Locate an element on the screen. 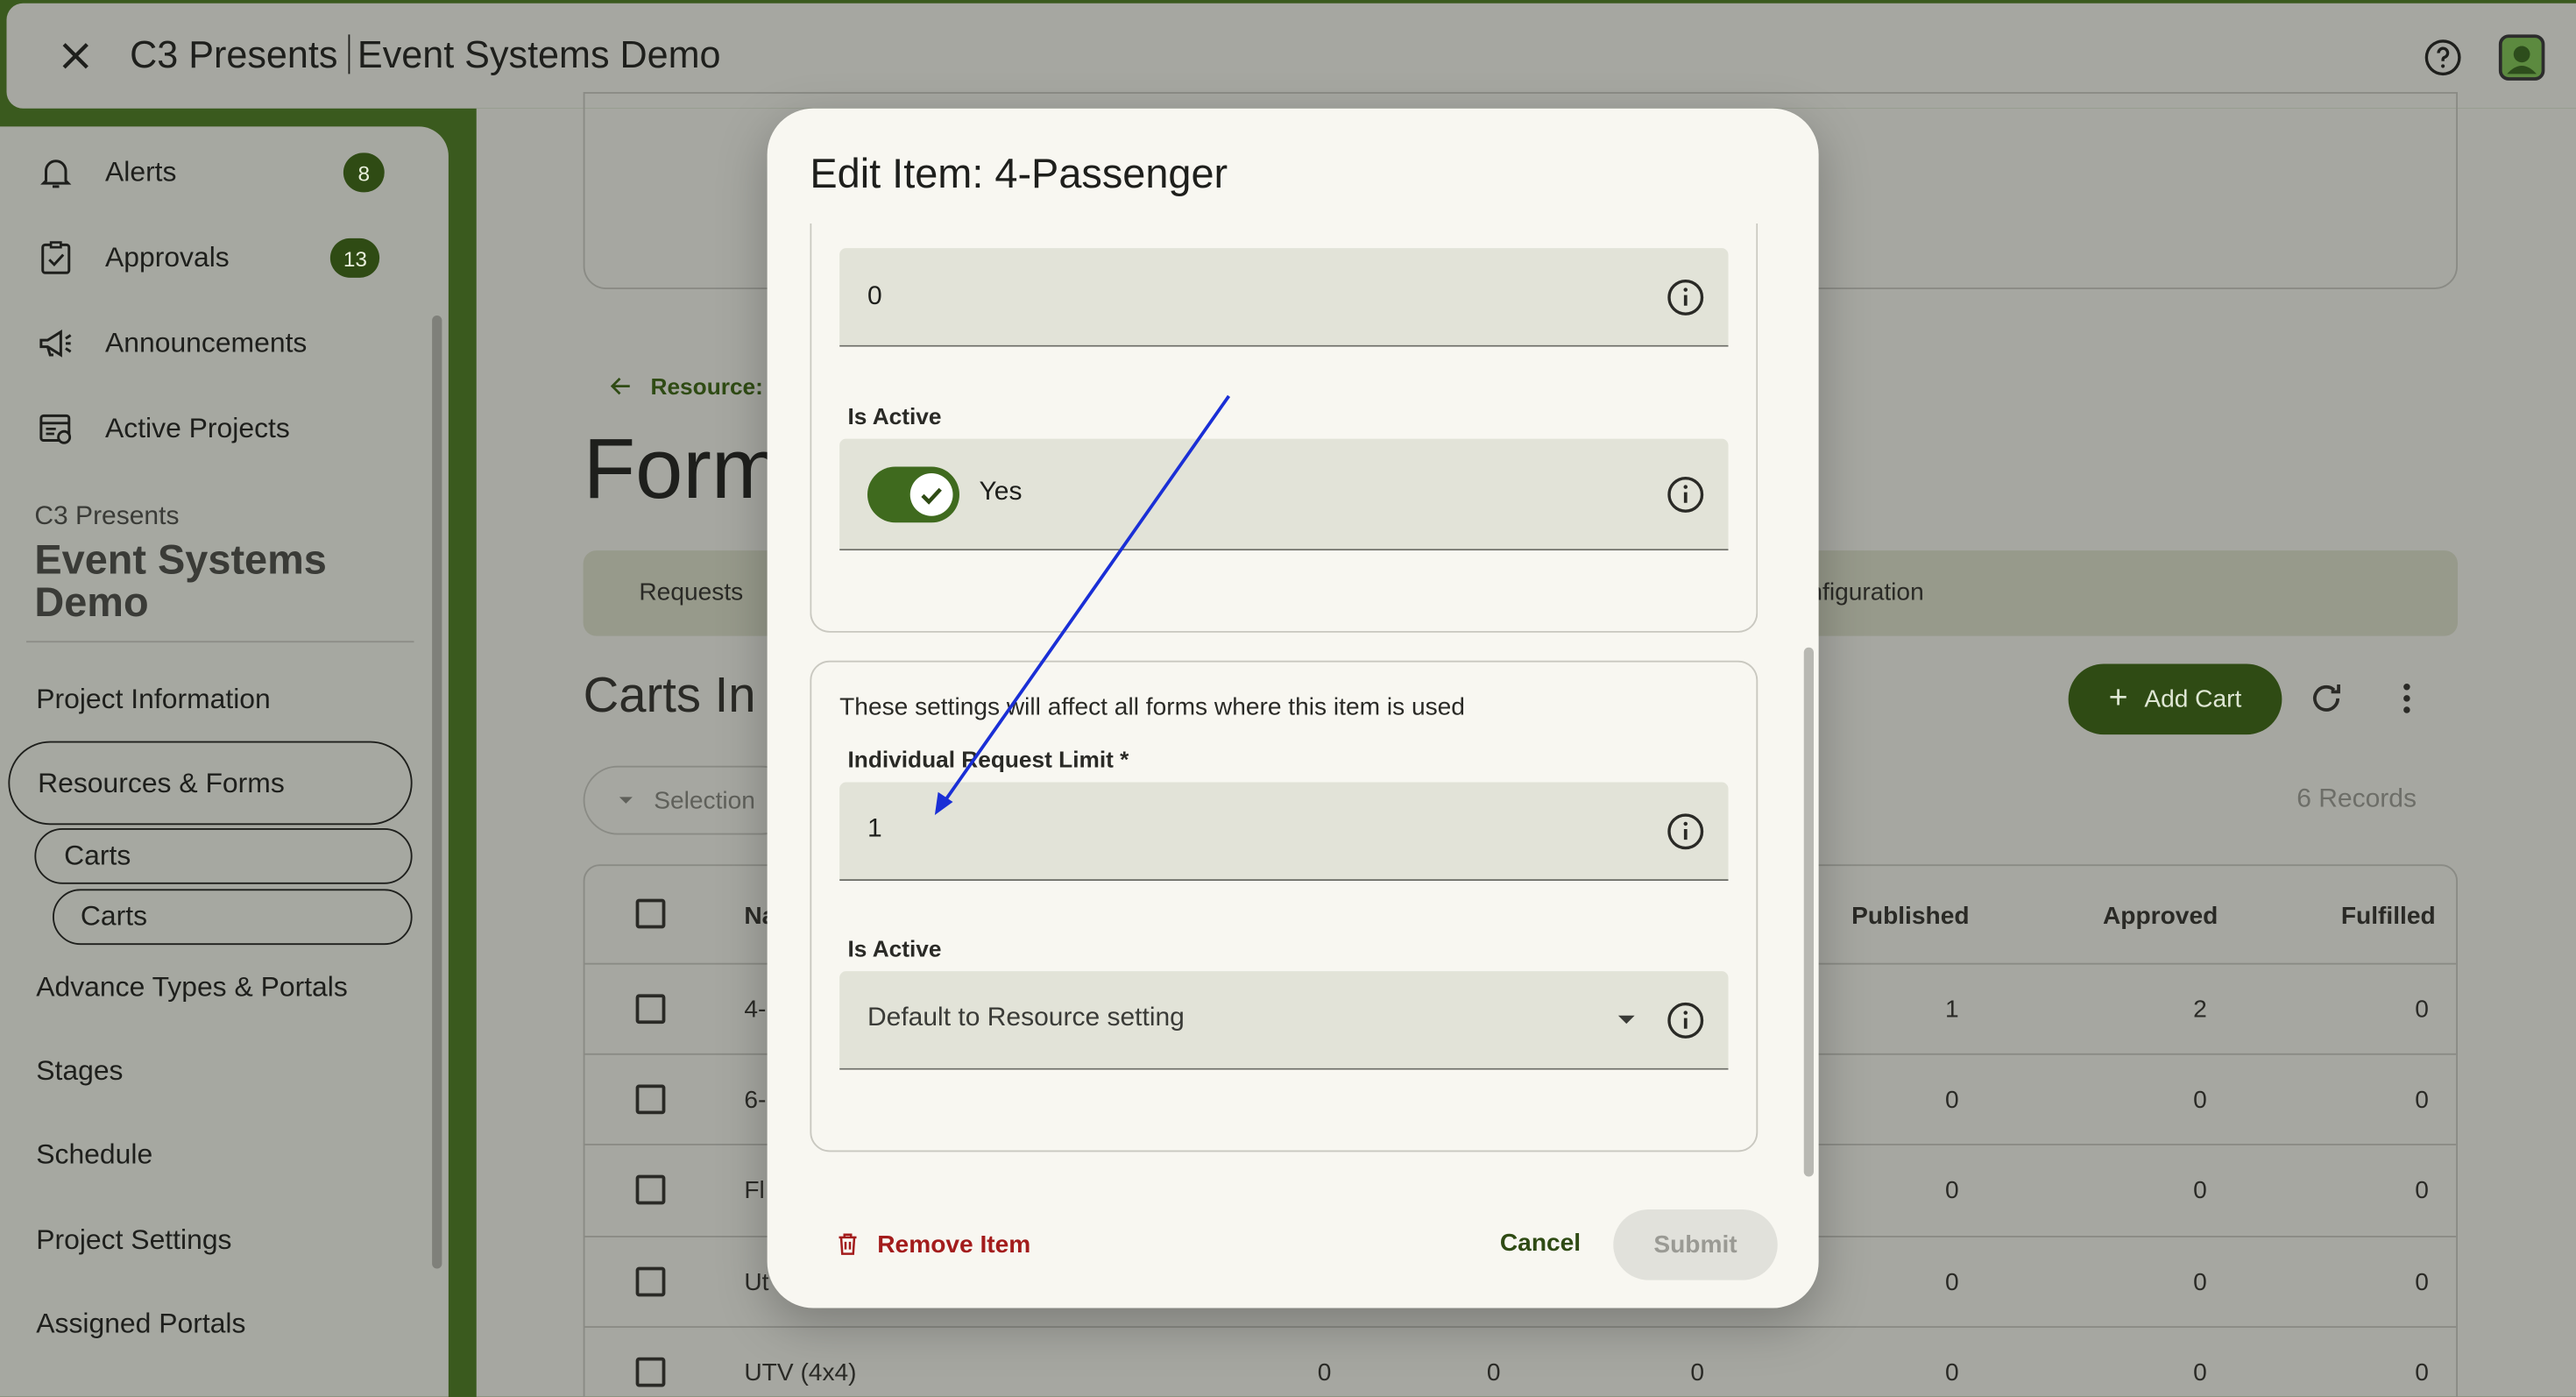 The height and width of the screenshot is (1397, 2576). window-title: C3 Presents Event Systems Demo is located at coordinates (425, 56).